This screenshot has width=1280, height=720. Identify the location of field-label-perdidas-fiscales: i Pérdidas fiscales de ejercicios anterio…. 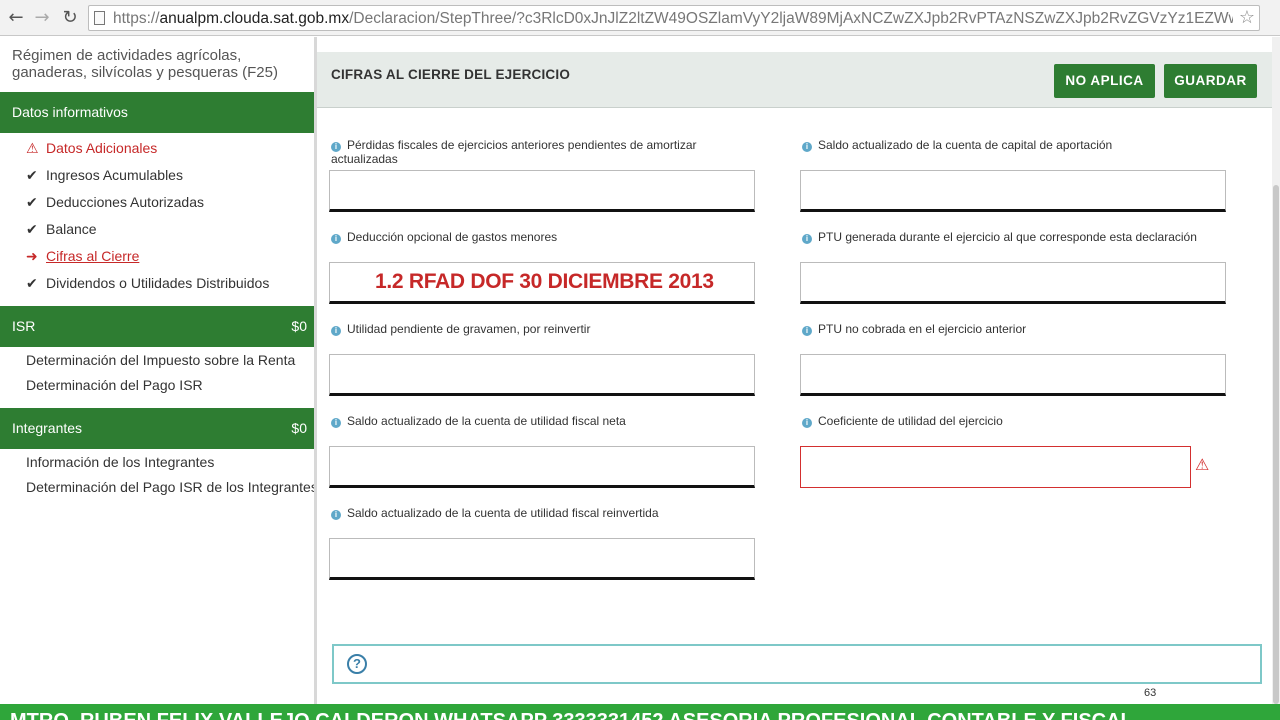
(536, 152).